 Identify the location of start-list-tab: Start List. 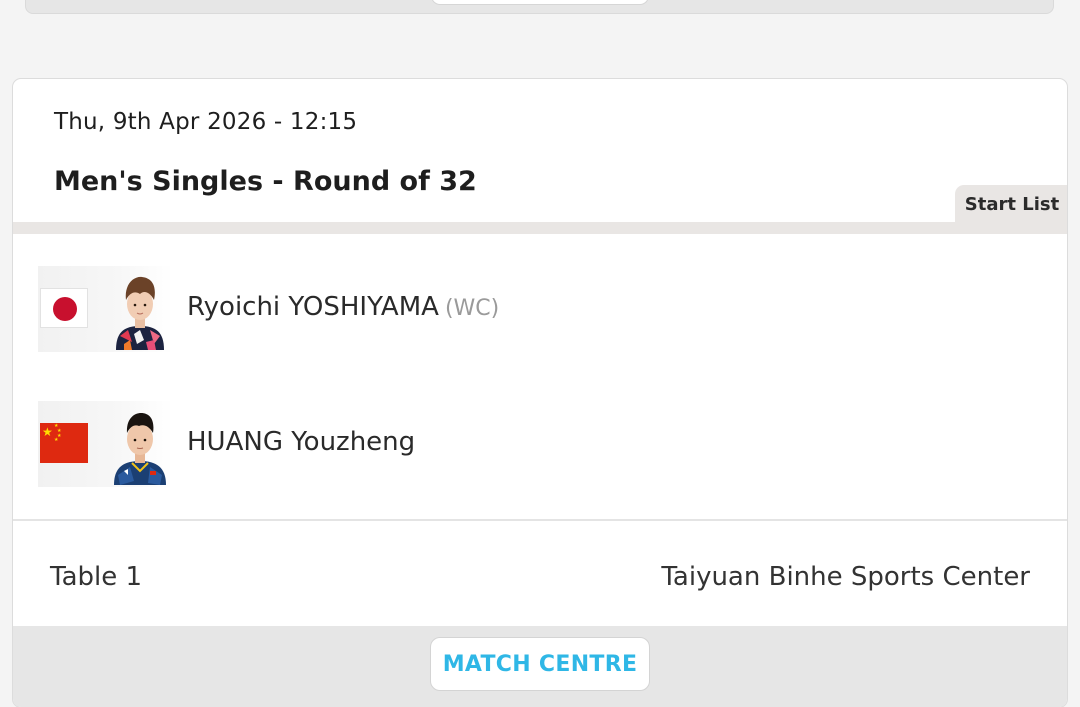
(1011, 204).